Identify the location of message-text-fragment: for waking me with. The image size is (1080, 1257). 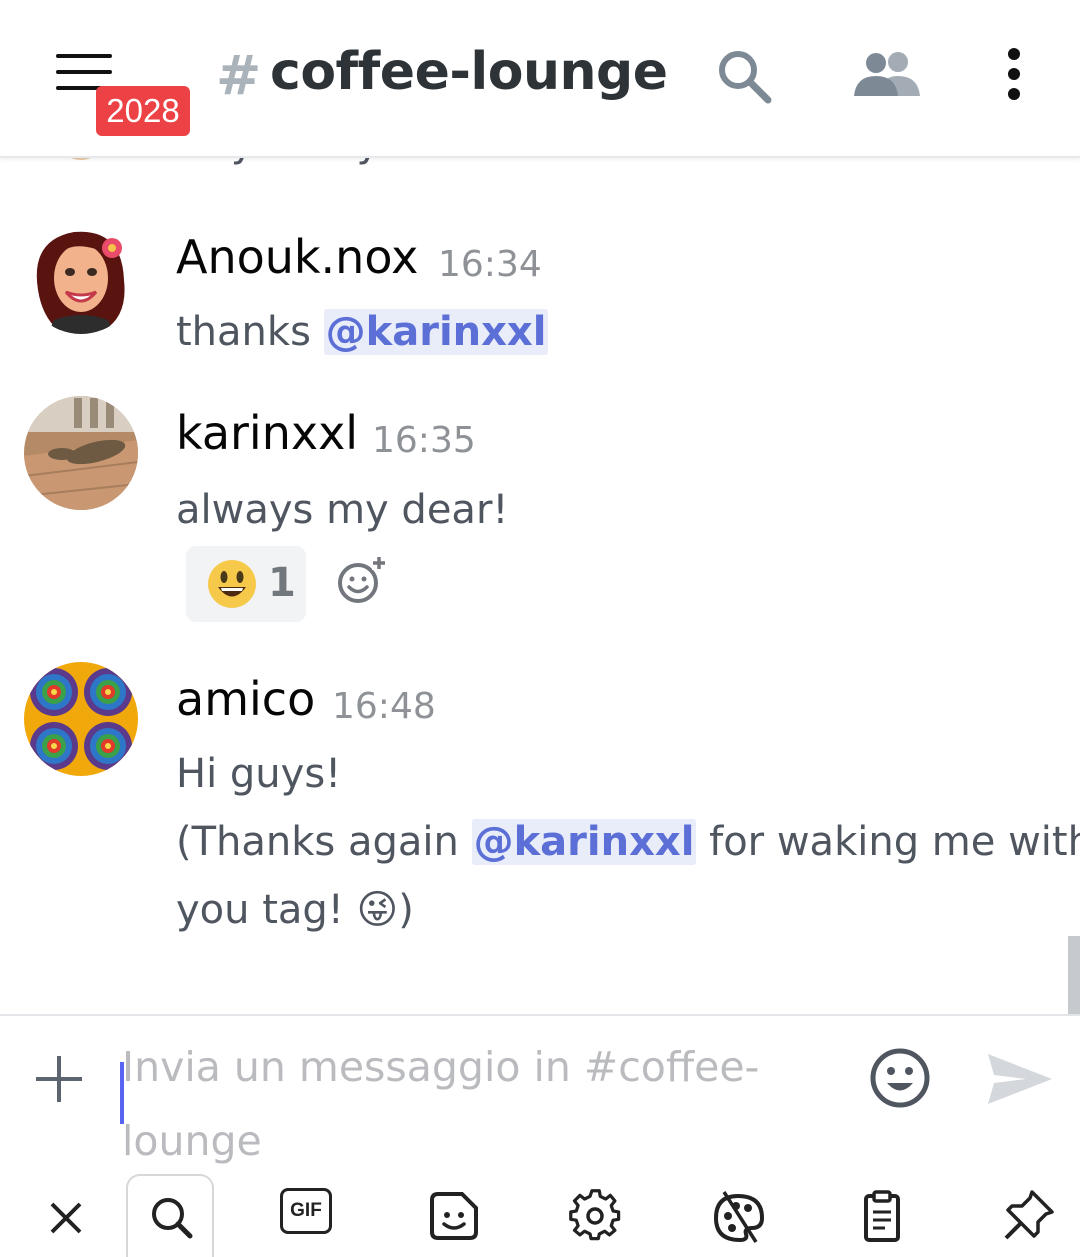
(888, 842).